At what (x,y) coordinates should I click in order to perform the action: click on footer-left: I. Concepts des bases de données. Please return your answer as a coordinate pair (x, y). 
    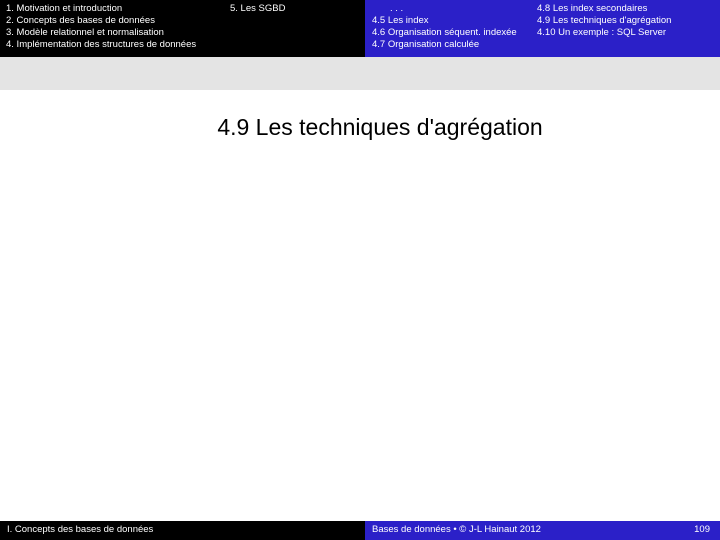
    Looking at the image, I should click on (182, 530).